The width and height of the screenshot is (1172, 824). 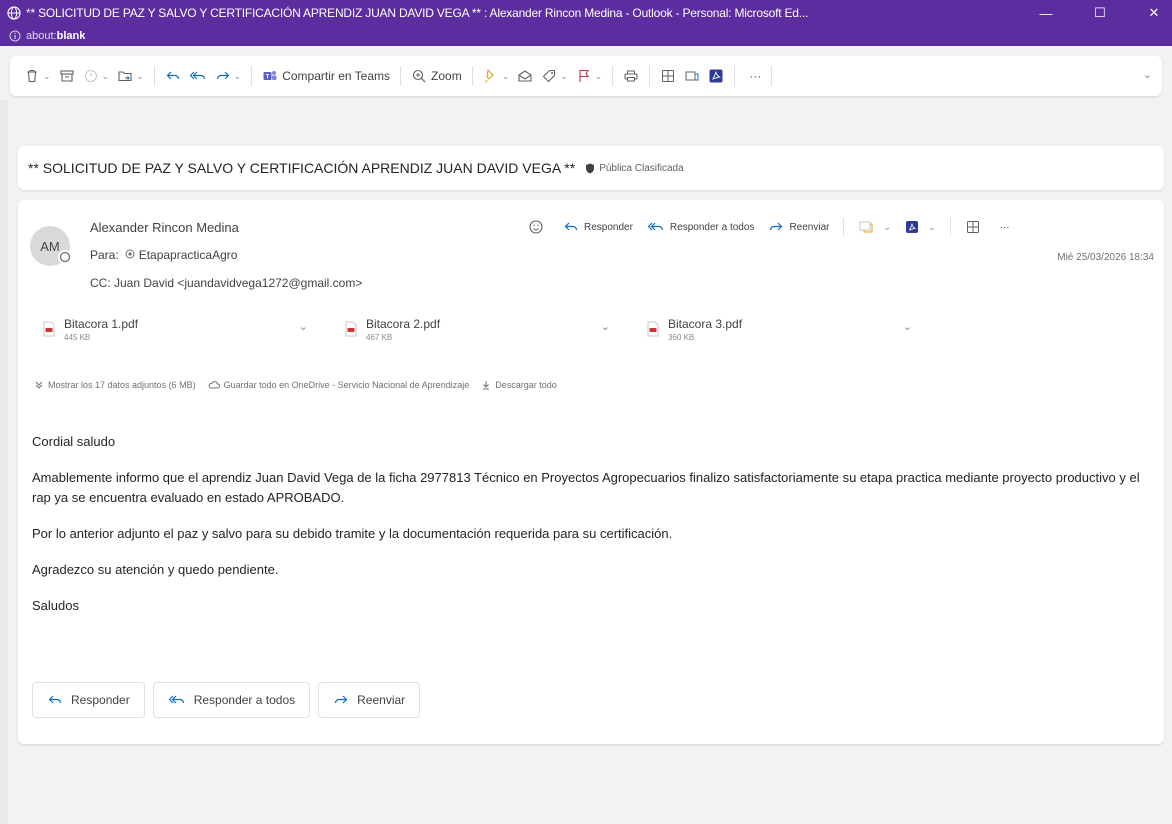 I want to click on sensitivity-text: Pública Clasificada, so click(x=641, y=168).